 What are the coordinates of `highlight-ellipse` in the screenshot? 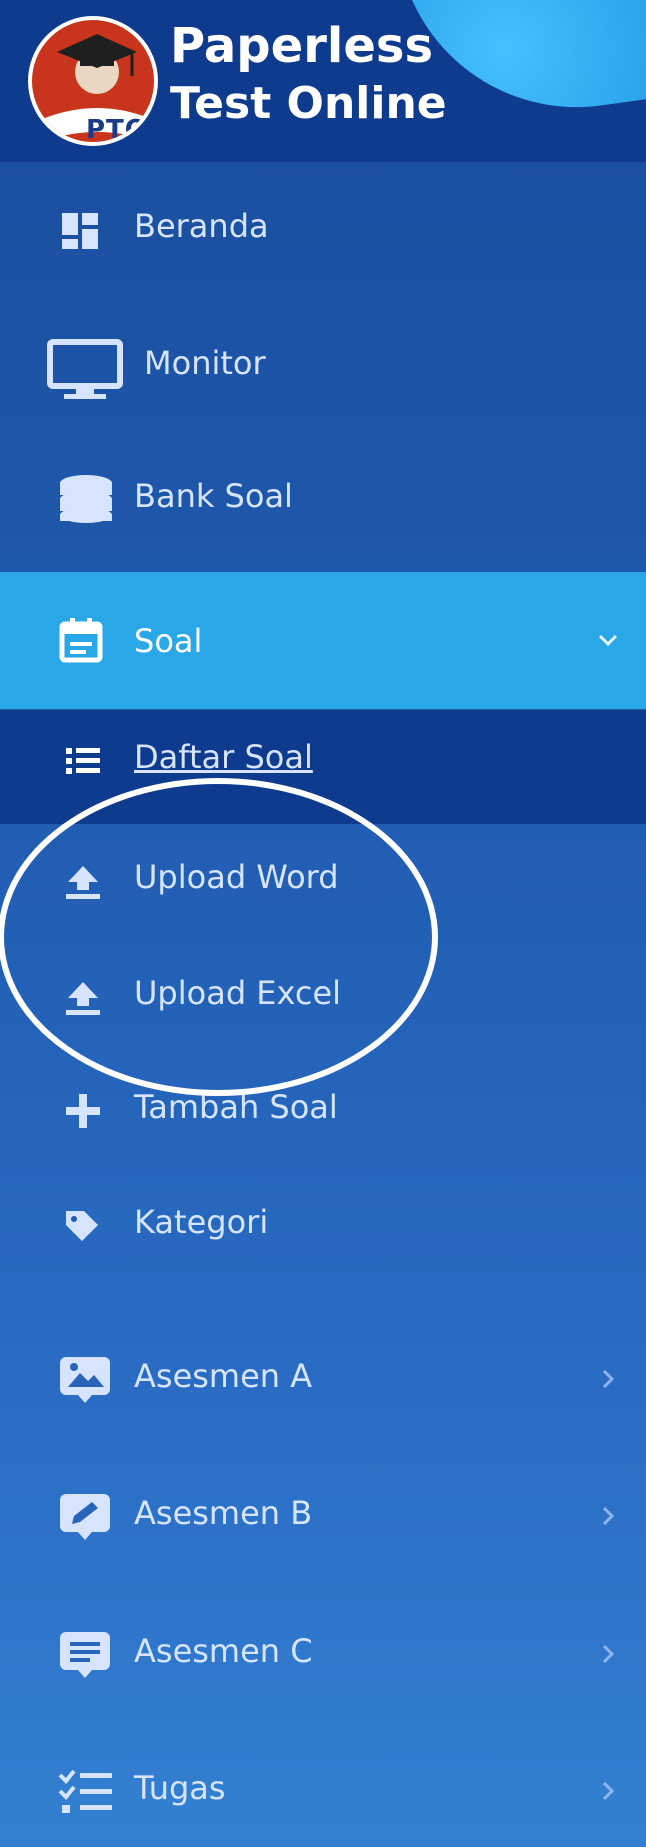 It's located at (219, 937).